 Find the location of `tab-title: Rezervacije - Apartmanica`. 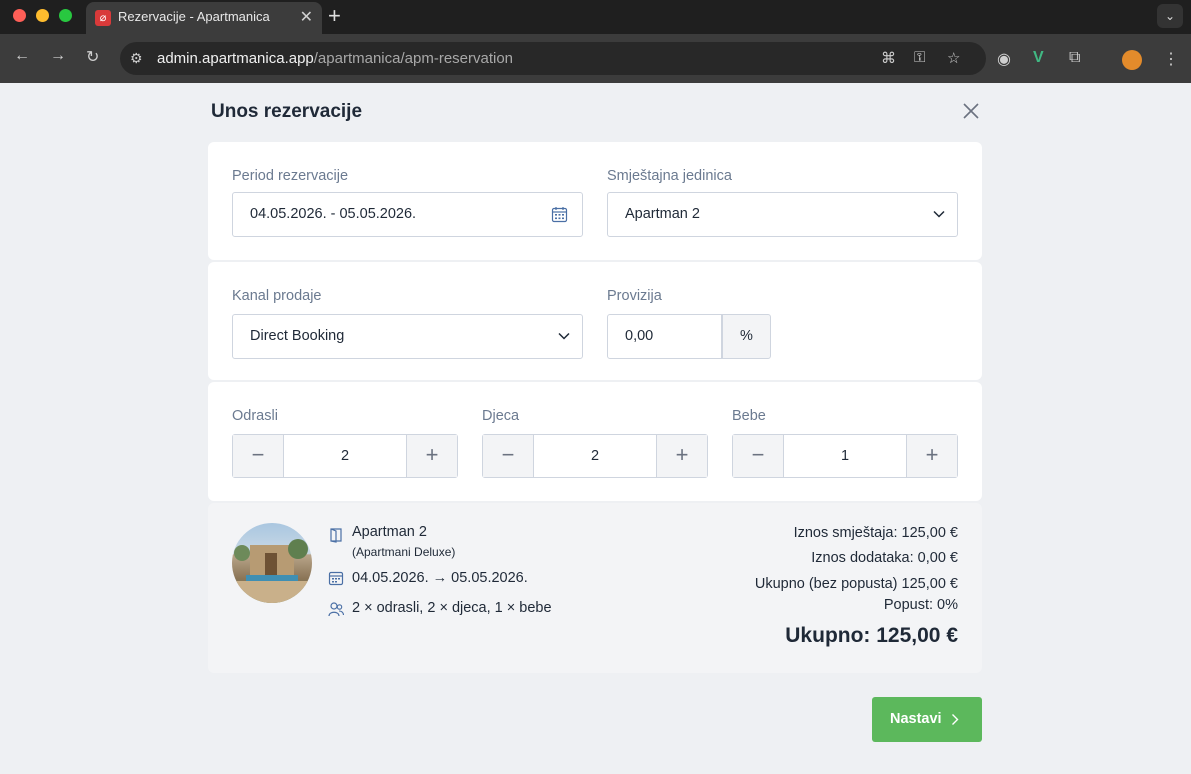

tab-title: Rezervacije - Apartmanica is located at coordinates (194, 16).